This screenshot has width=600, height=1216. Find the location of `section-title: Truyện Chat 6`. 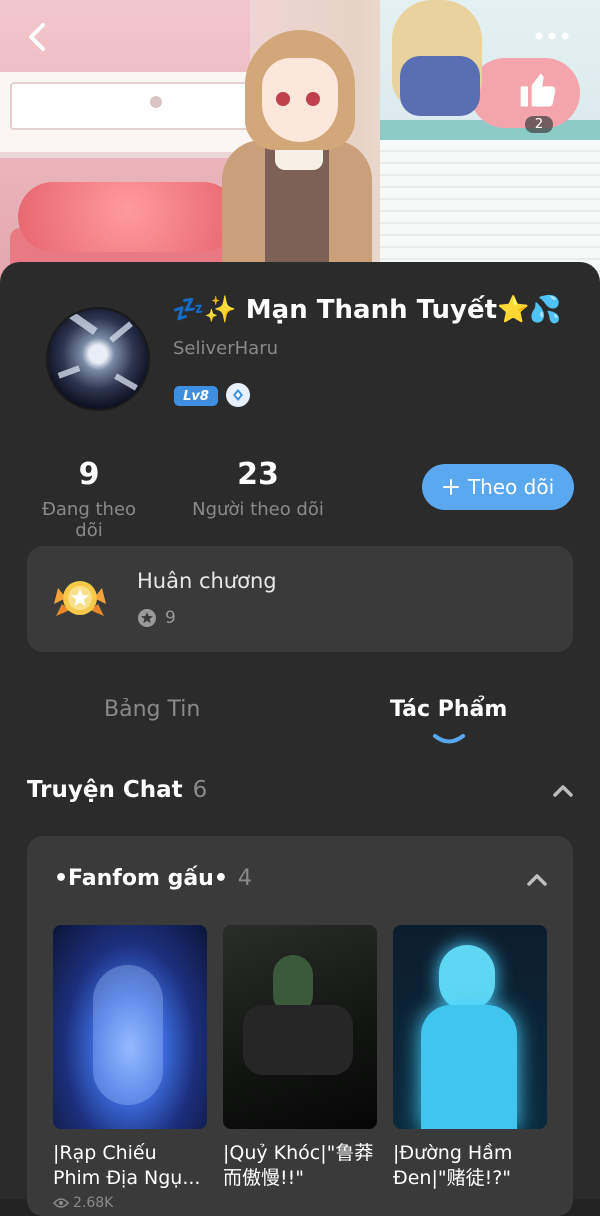

section-title: Truyện Chat 6 is located at coordinates (117, 790).